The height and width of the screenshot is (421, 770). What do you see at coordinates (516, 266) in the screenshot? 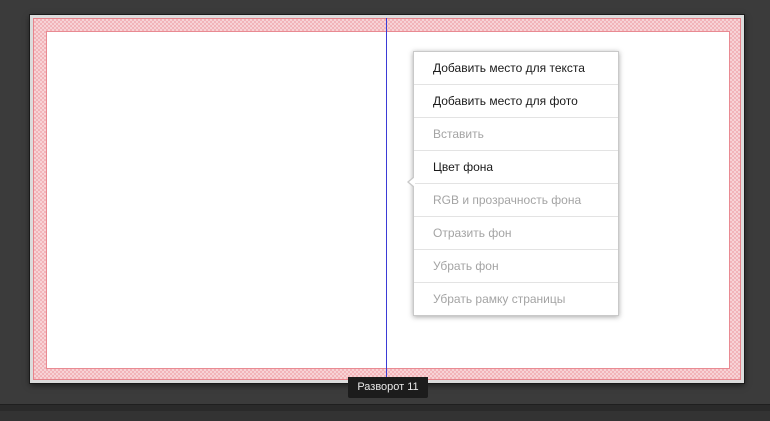
I see `menu-item-remove-background: Убрать фон` at bounding box center [516, 266].